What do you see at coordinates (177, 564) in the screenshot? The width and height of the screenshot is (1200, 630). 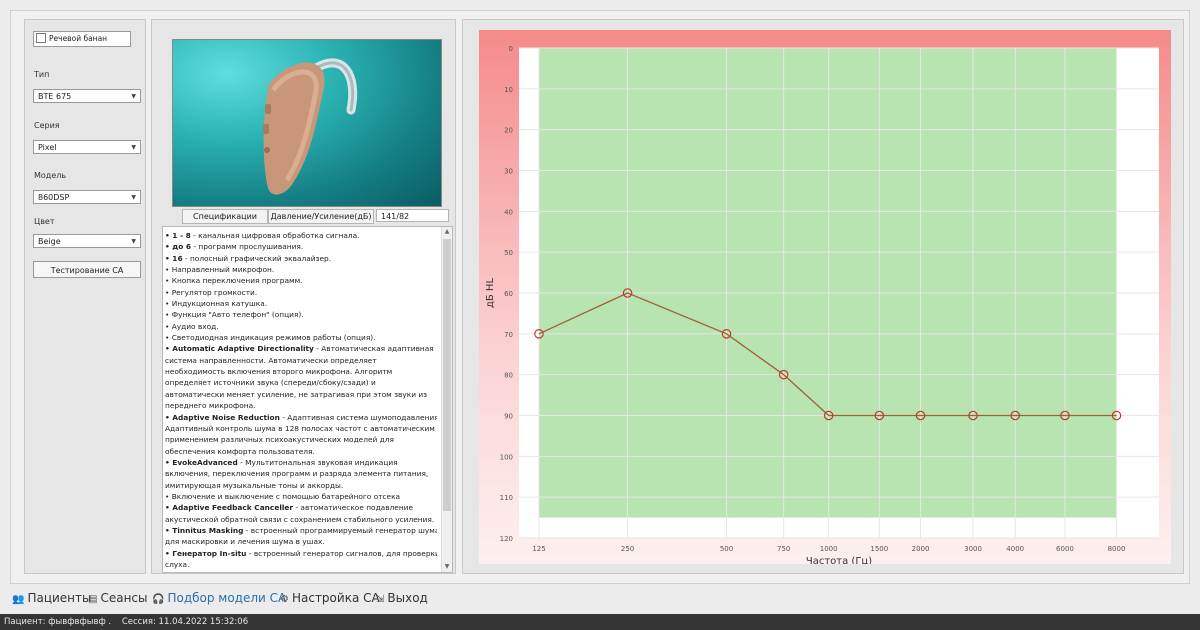 I see `spec-text: слуха.` at bounding box center [177, 564].